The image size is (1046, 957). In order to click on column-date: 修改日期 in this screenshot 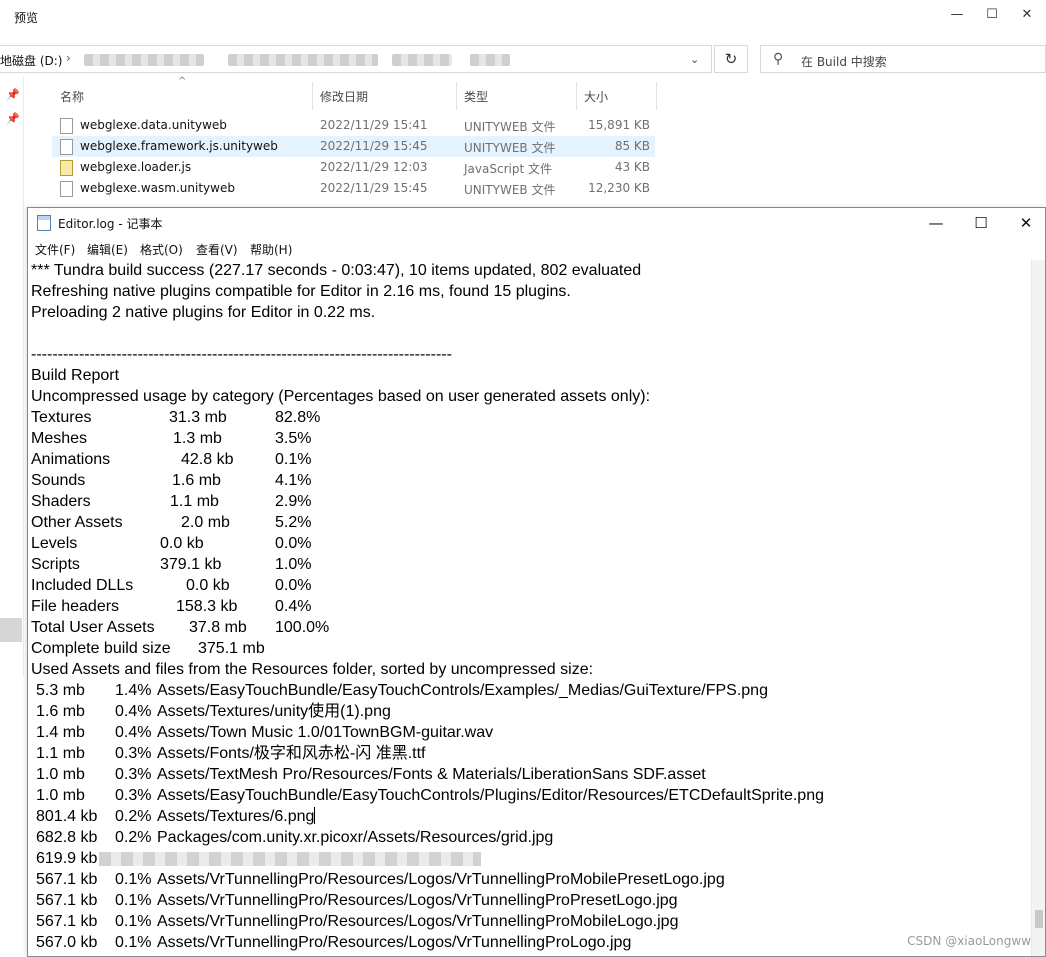, I will do `click(344, 96)`.